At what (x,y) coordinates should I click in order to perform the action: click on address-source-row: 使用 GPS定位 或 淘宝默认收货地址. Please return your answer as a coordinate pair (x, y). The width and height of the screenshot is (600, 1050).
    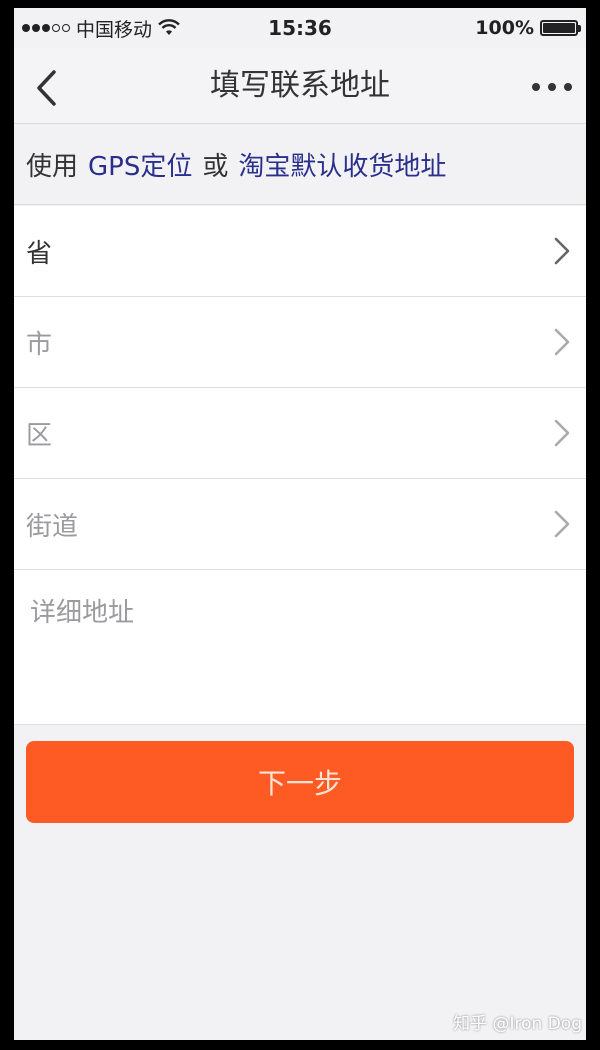
    Looking at the image, I should click on (300, 165).